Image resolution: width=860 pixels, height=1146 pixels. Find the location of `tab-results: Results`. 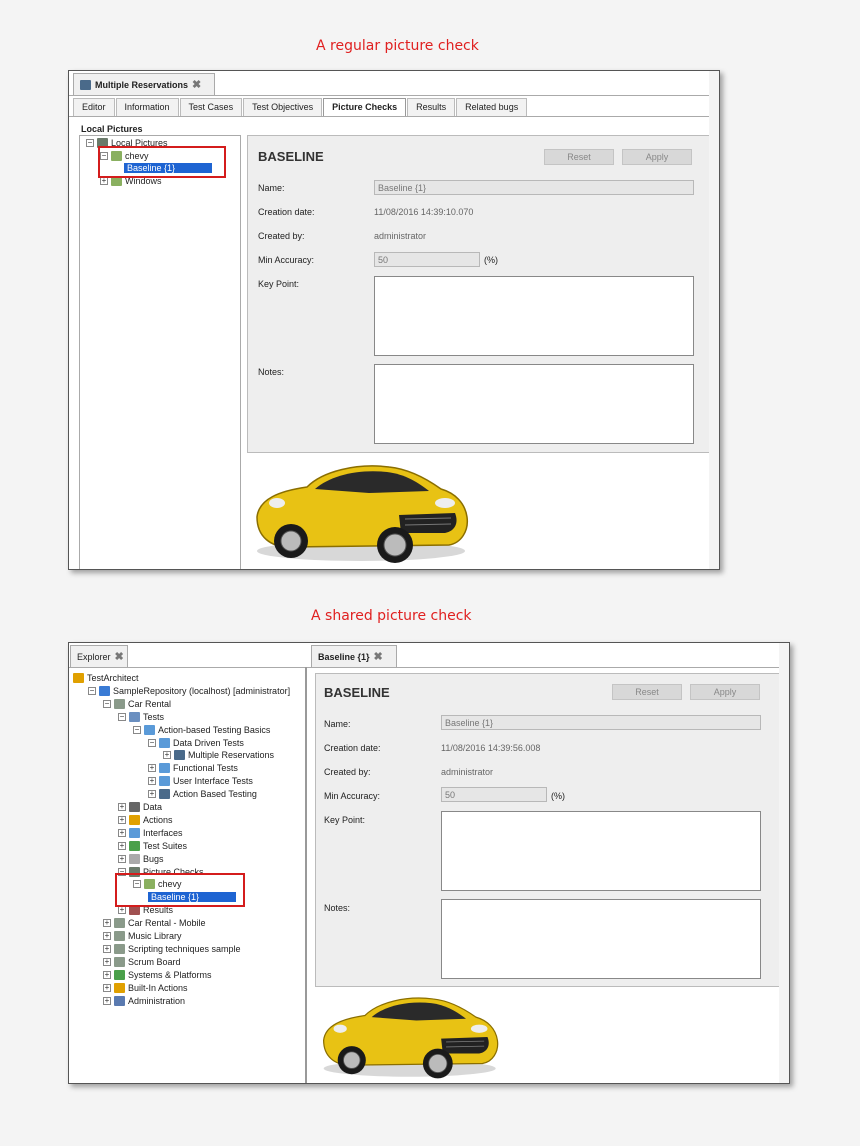

tab-results: Results is located at coordinates (431, 107).